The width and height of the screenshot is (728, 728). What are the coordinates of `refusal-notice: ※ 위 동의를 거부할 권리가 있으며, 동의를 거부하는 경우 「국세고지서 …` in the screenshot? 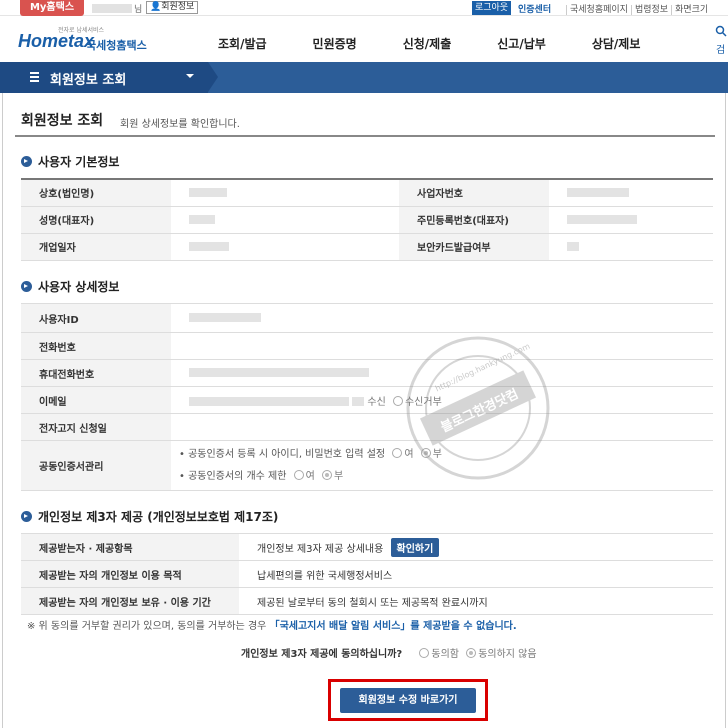 It's located at (272, 624).